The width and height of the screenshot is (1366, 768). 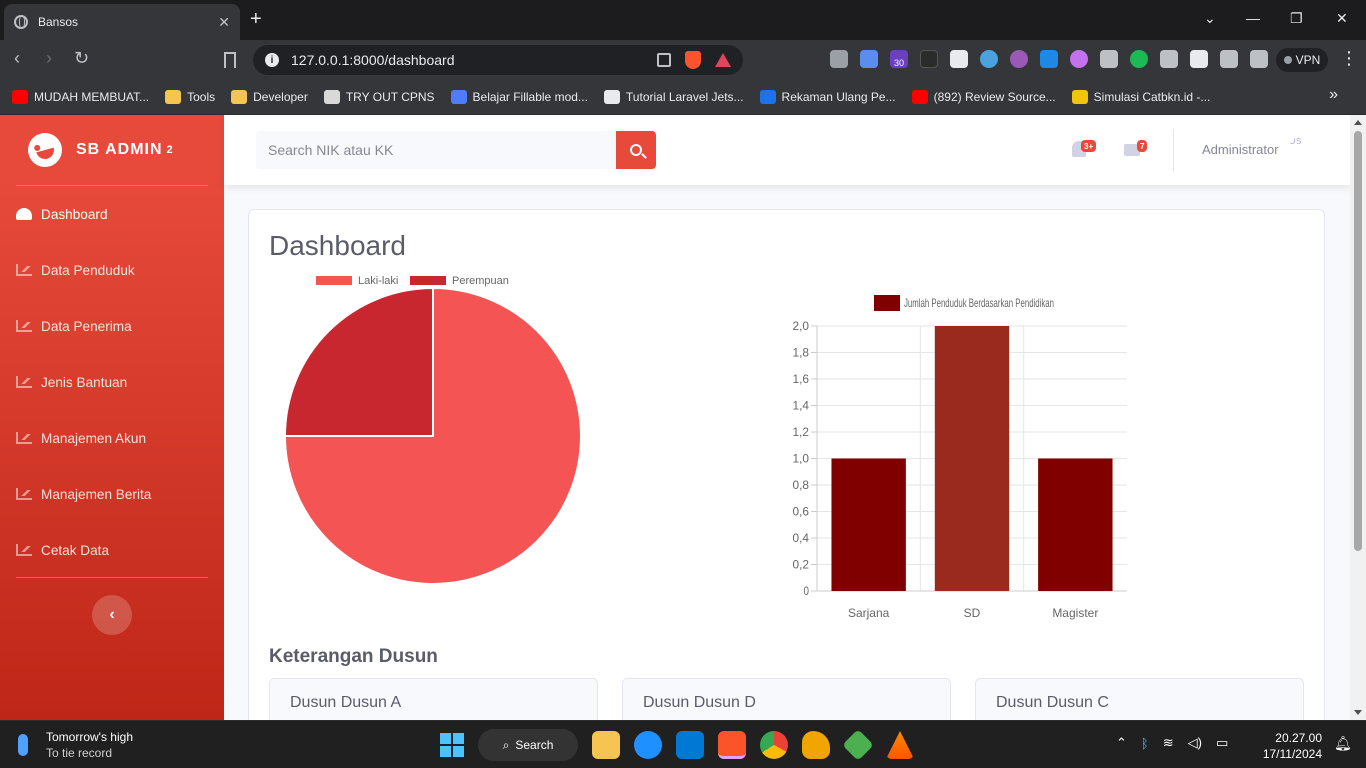 What do you see at coordinates (869, 59) in the screenshot?
I see `copy-extension-icon` at bounding box center [869, 59].